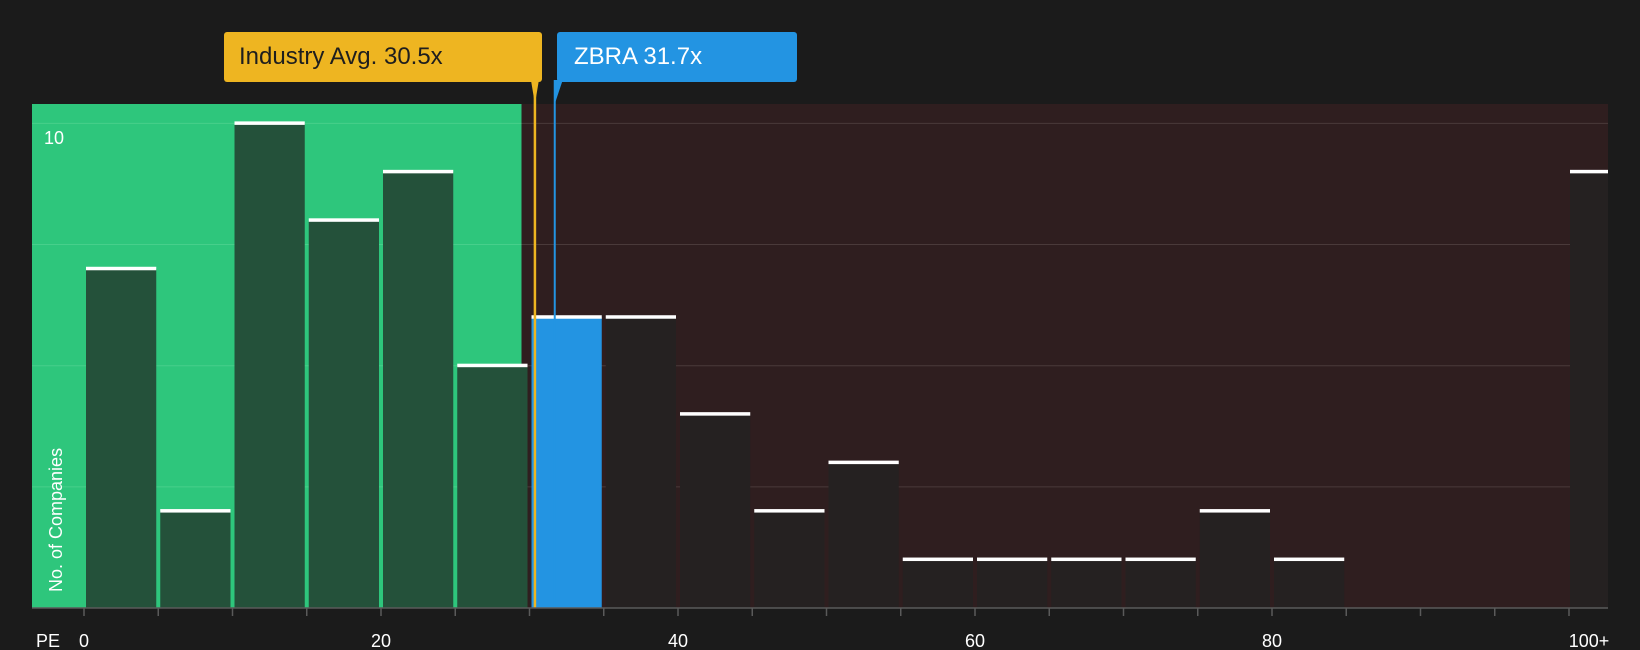 The height and width of the screenshot is (650, 1640). I want to click on company-pe-callout: ZBRA 31.7x, so click(677, 57).